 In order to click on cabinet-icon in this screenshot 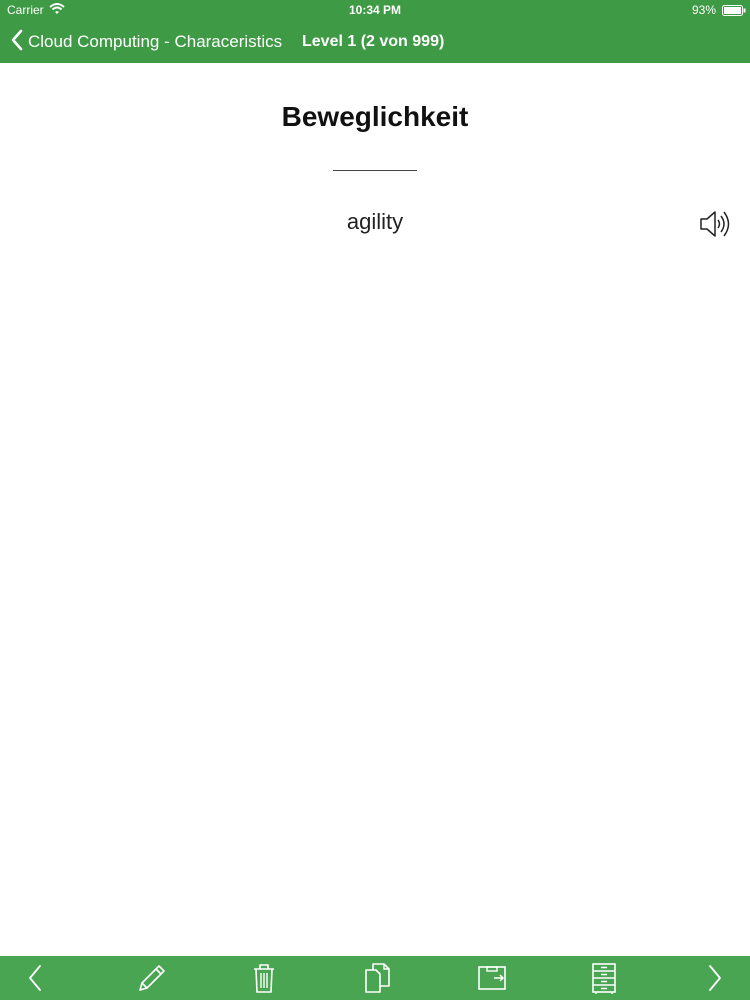, I will do `click(604, 978)`.